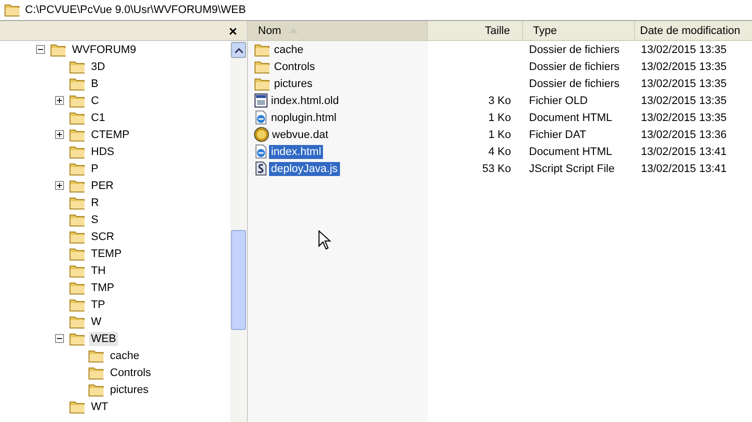 The image size is (752, 422). Describe the element at coordinates (294, 67) in the screenshot. I see `file-name: Controls` at that location.